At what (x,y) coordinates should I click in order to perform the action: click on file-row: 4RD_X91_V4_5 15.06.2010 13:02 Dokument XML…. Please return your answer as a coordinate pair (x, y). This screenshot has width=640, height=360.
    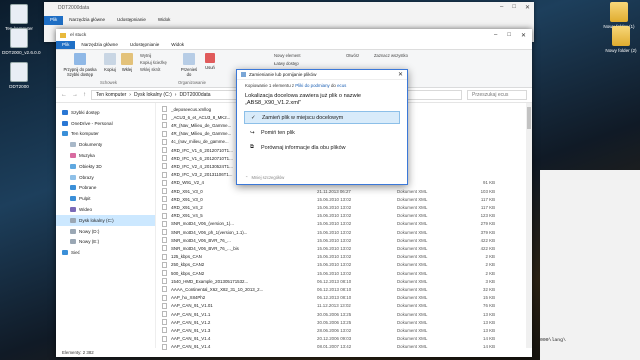
    Looking at the image, I should click on (342, 216).